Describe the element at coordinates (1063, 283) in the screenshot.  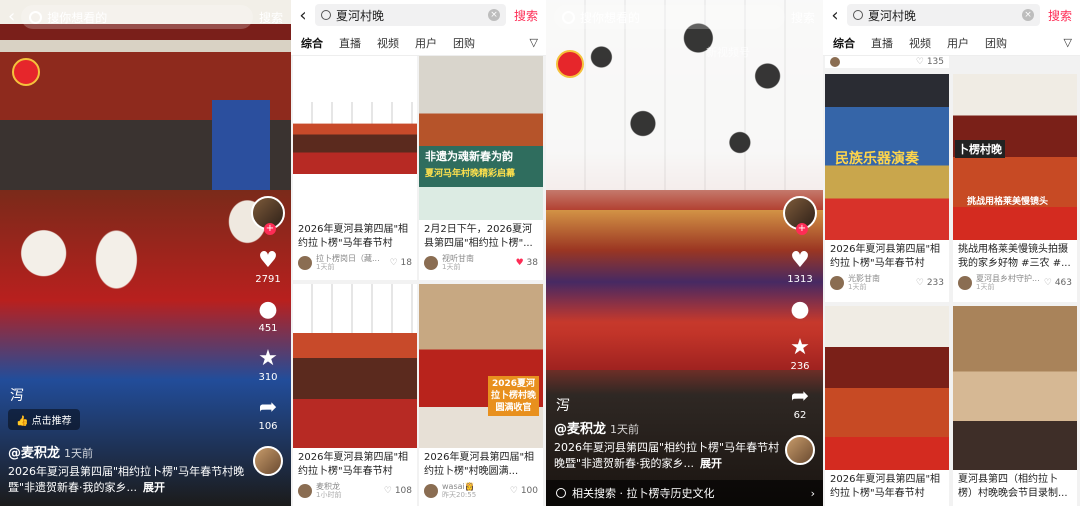
I see `card-likes: 463` at that location.